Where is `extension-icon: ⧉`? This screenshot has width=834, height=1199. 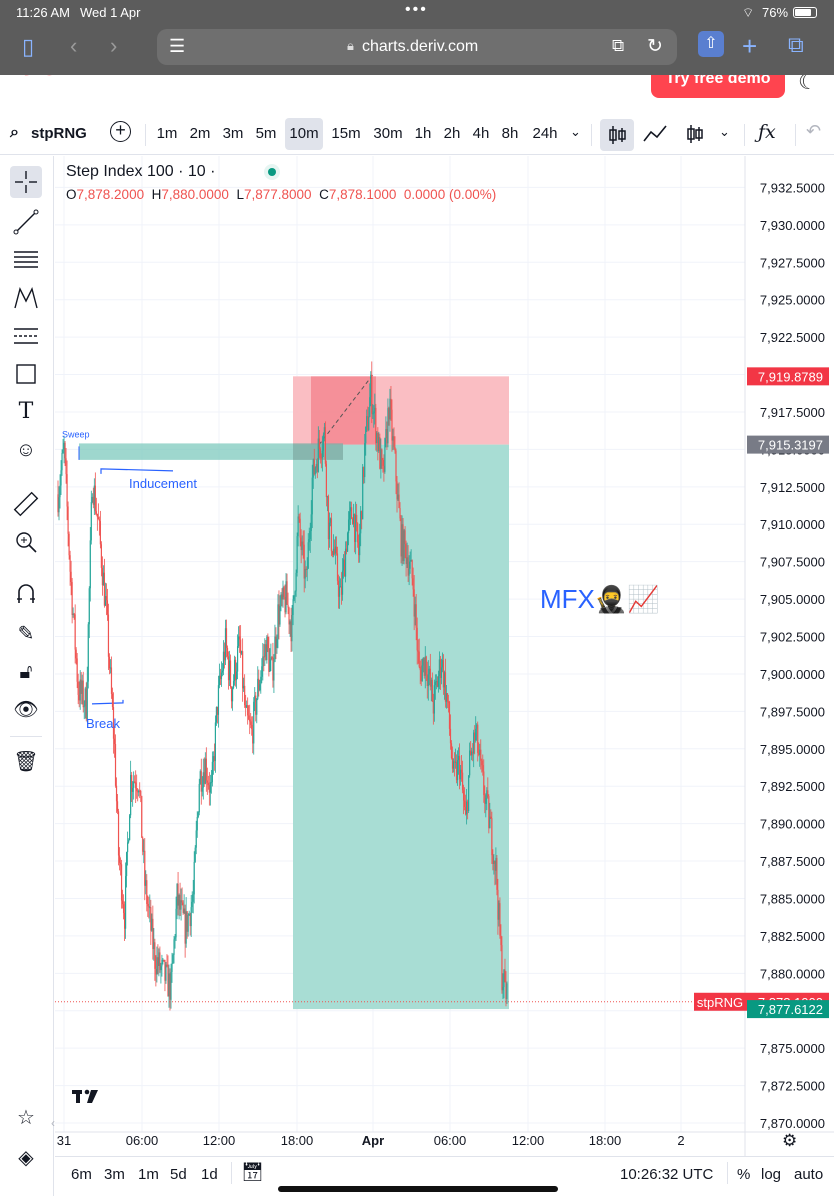 extension-icon: ⧉ is located at coordinates (618, 46).